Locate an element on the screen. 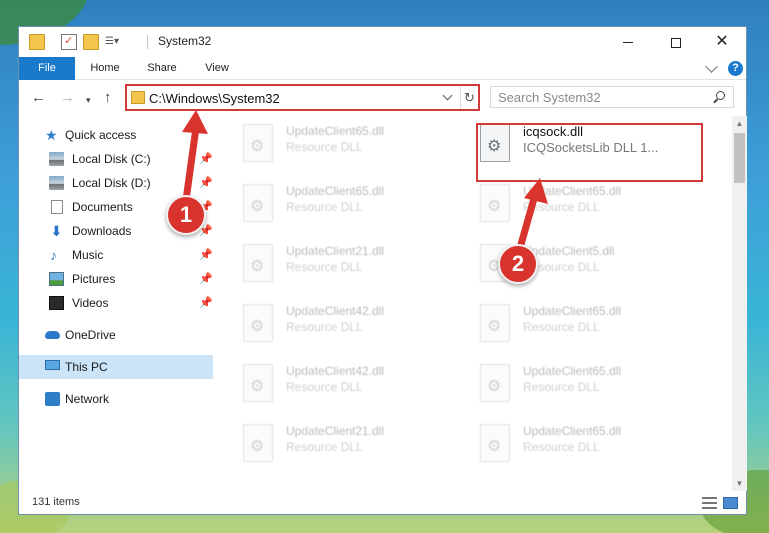  icqsock-highlight-box is located at coordinates (589, 152).